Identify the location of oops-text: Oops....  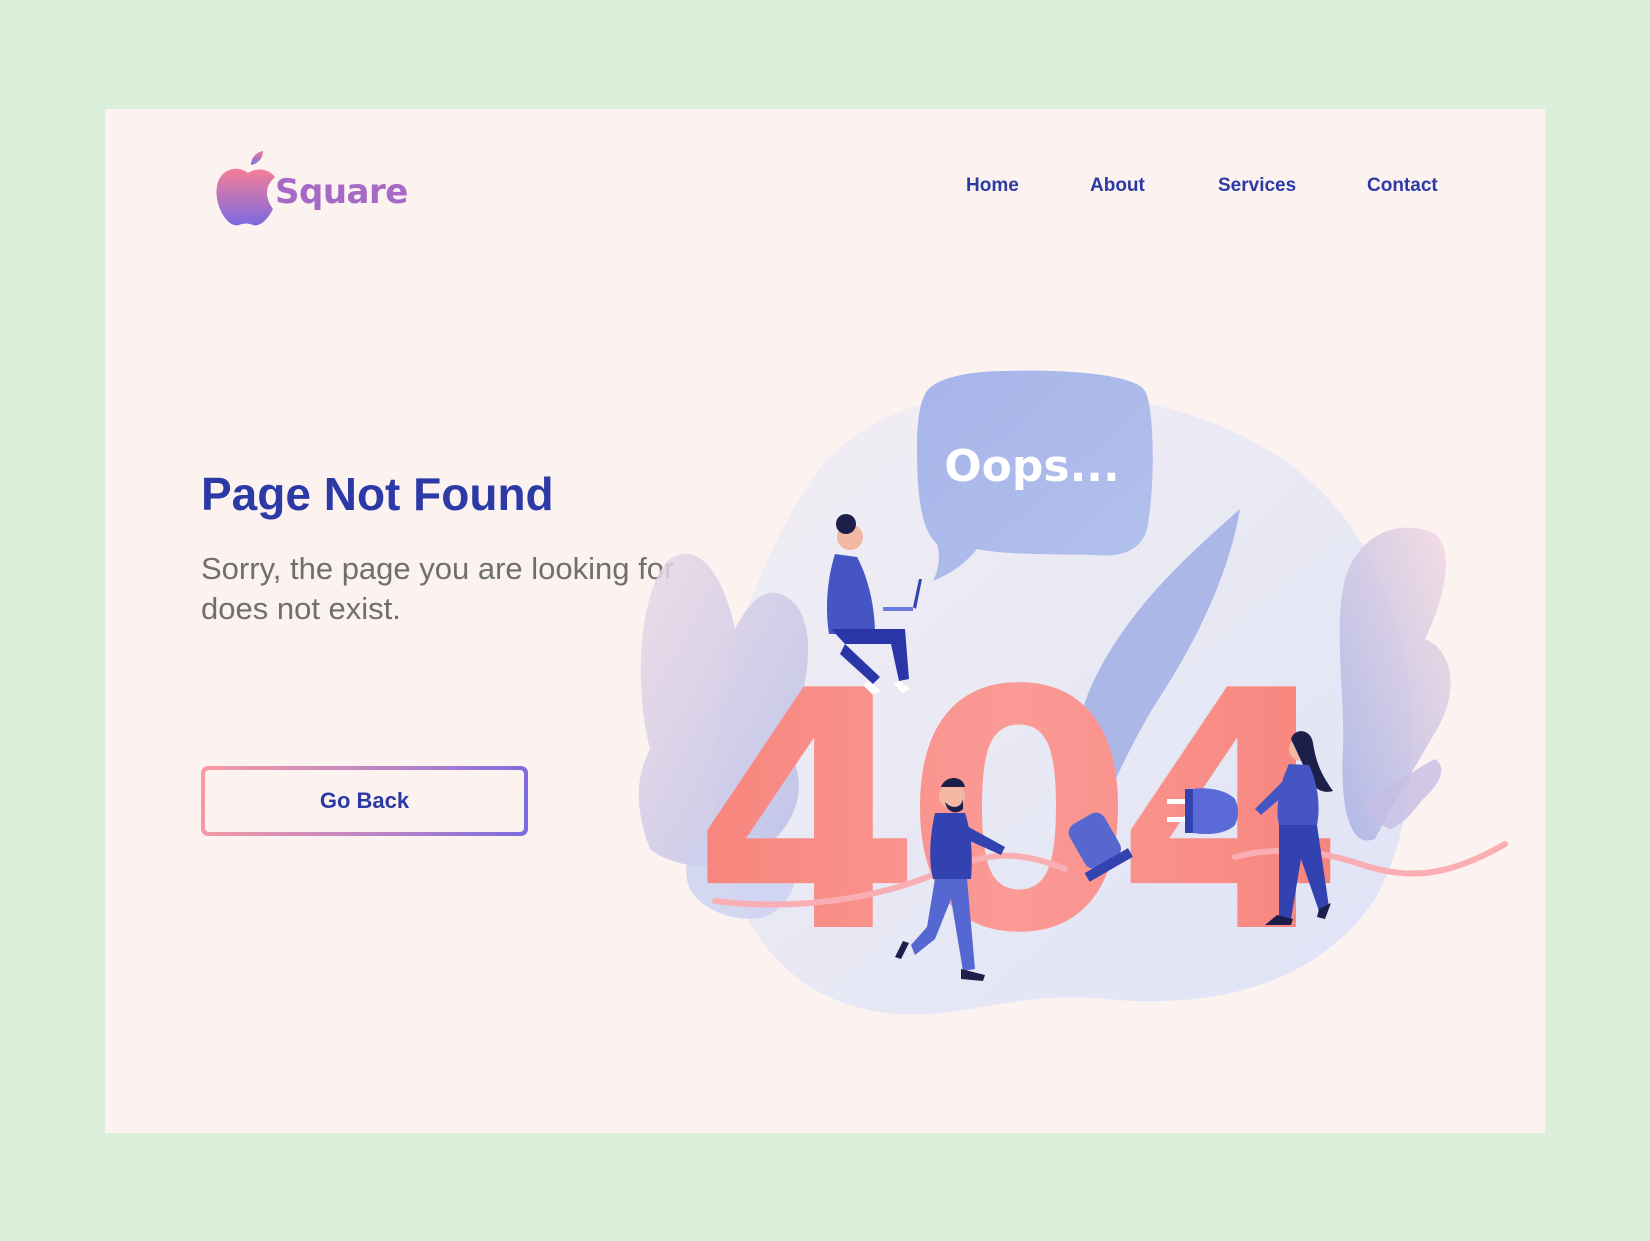
(1031, 466).